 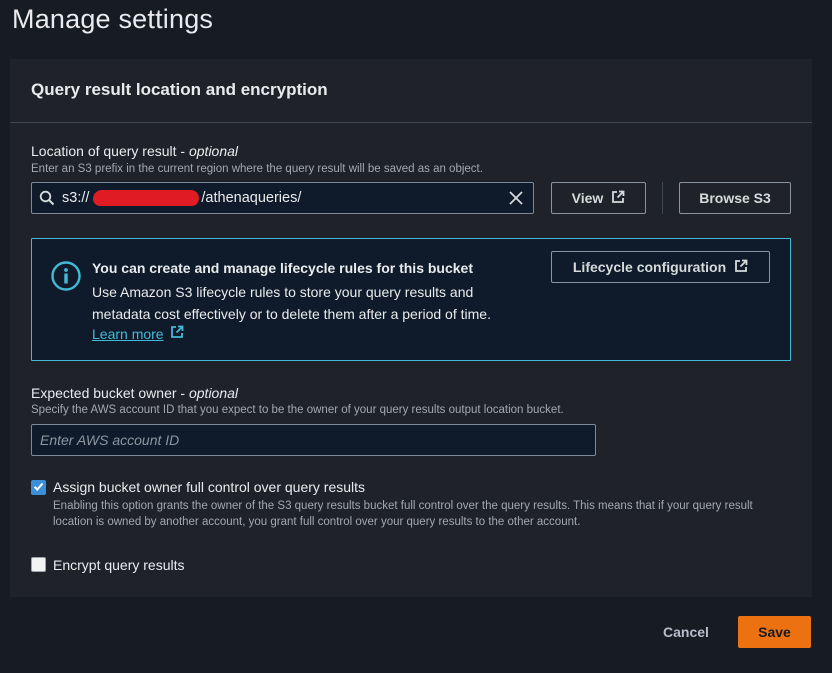 What do you see at coordinates (774, 632) in the screenshot?
I see `save-button: Save` at bounding box center [774, 632].